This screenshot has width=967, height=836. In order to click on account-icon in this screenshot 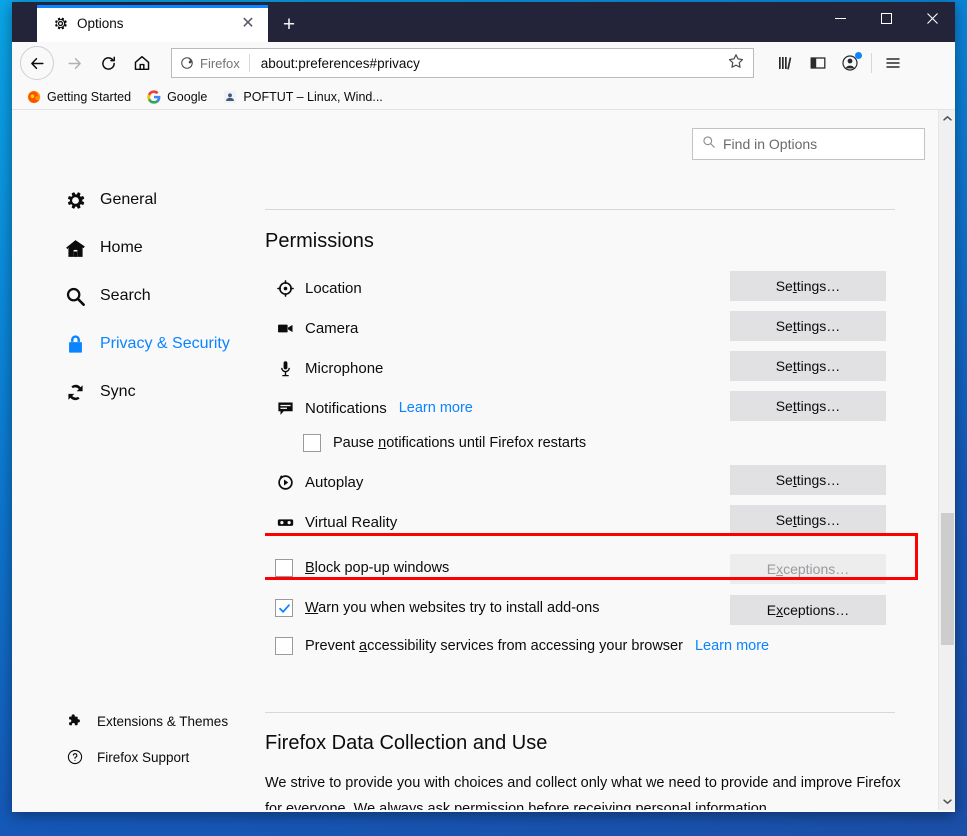, I will do `click(850, 63)`.